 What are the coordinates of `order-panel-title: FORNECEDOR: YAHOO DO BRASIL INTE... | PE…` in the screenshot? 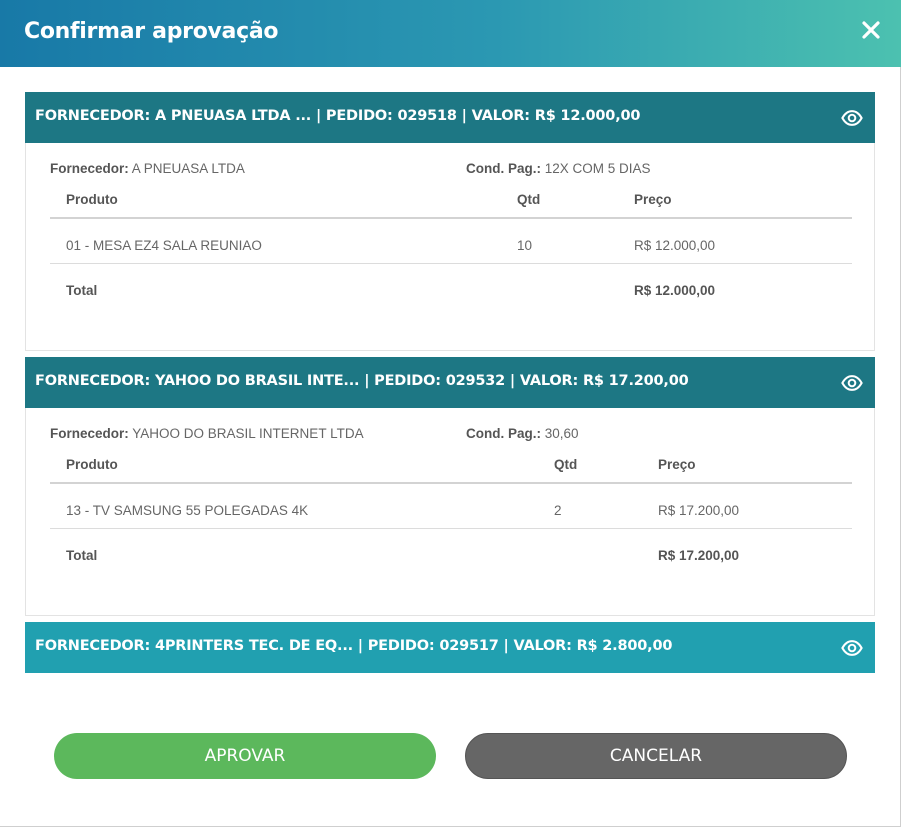 It's located at (362, 381).